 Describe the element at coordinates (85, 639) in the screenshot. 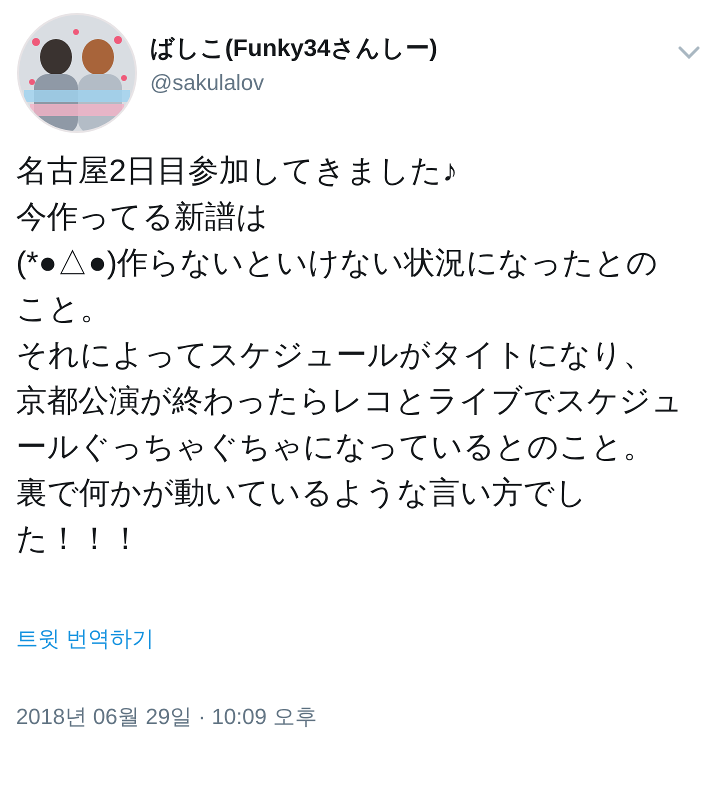

I see `translate-link: 트윗 번역하기` at that location.